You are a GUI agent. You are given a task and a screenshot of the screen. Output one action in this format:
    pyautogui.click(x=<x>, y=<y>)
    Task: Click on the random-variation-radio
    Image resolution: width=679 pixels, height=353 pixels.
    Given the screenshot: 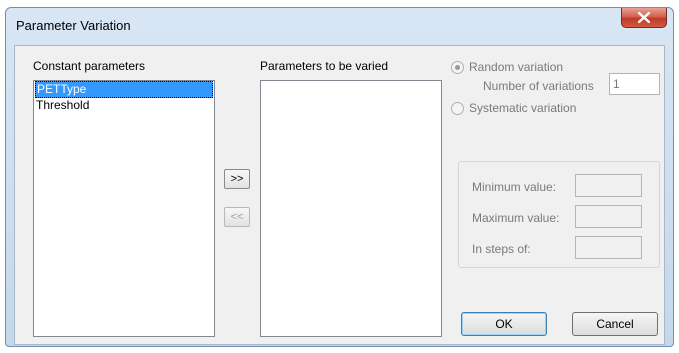 What is the action you would take?
    pyautogui.click(x=457, y=67)
    